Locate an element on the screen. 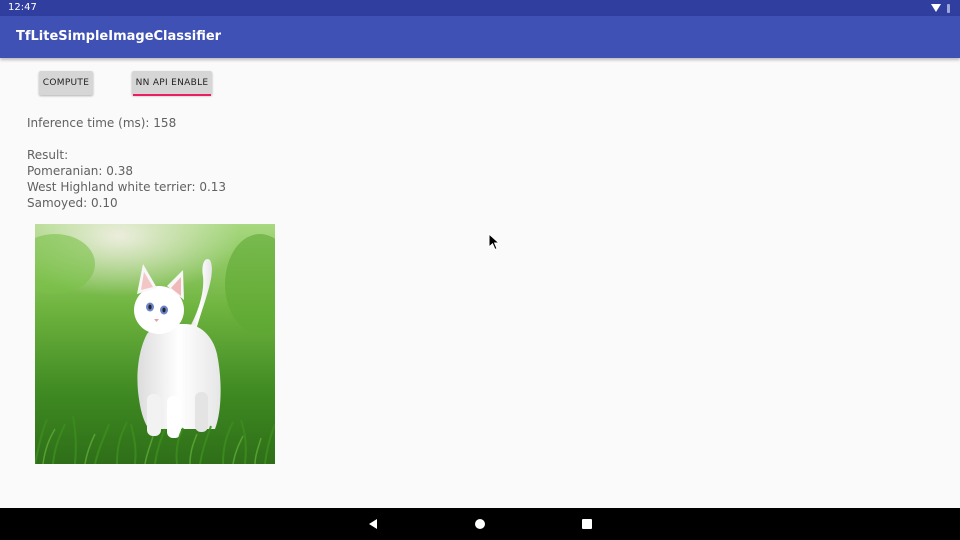  app-bar: TfLiteSimpleImageClassifier is located at coordinates (480, 37).